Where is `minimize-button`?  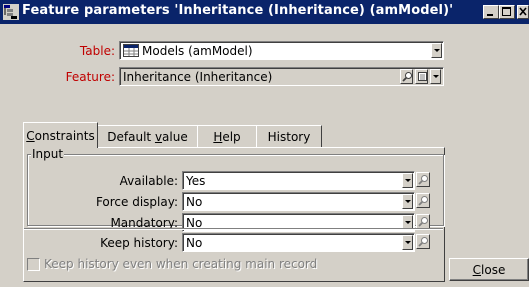
minimize-button is located at coordinates (491, 12).